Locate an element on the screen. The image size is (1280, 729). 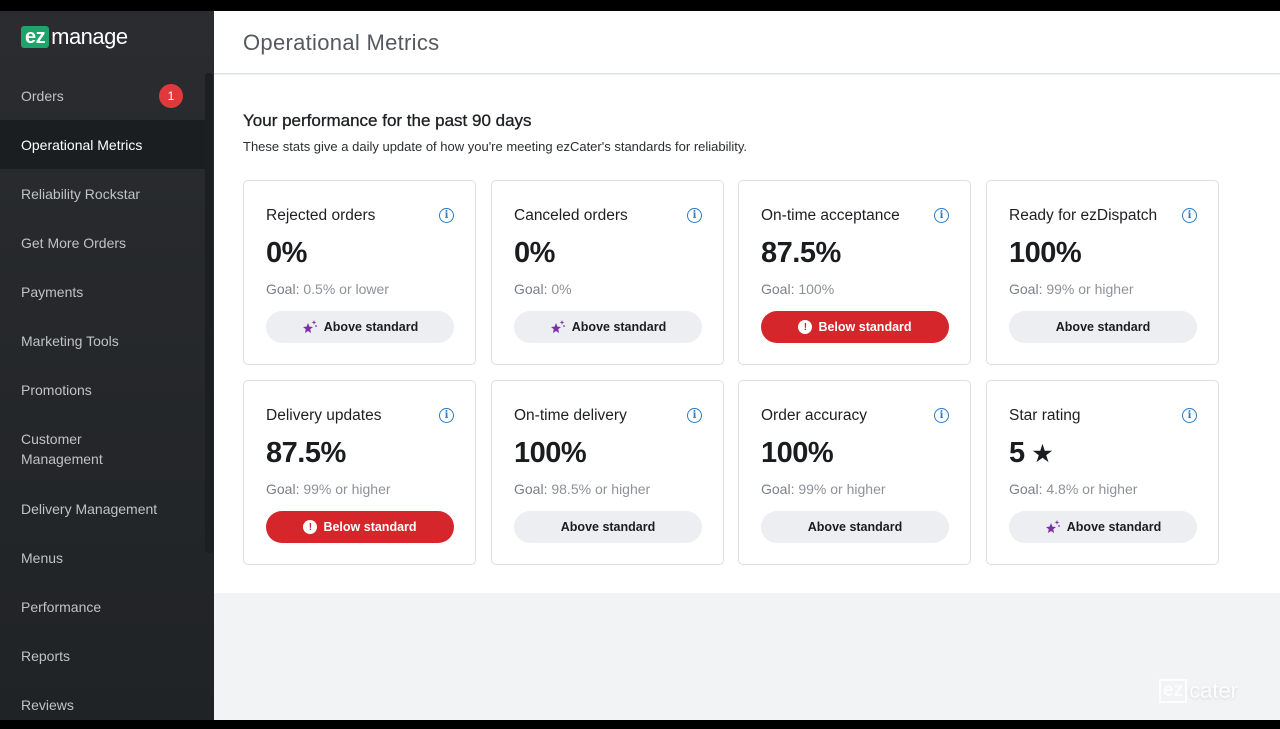
page-title: Operational Metrics is located at coordinates (341, 42).